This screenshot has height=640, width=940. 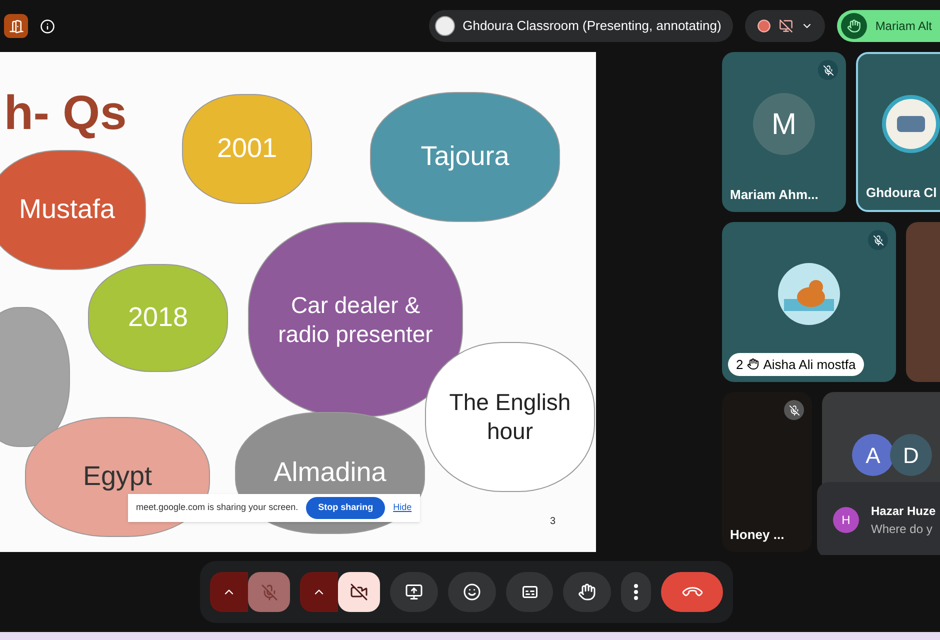 I want to click on raise-hand-button, so click(x=587, y=592).